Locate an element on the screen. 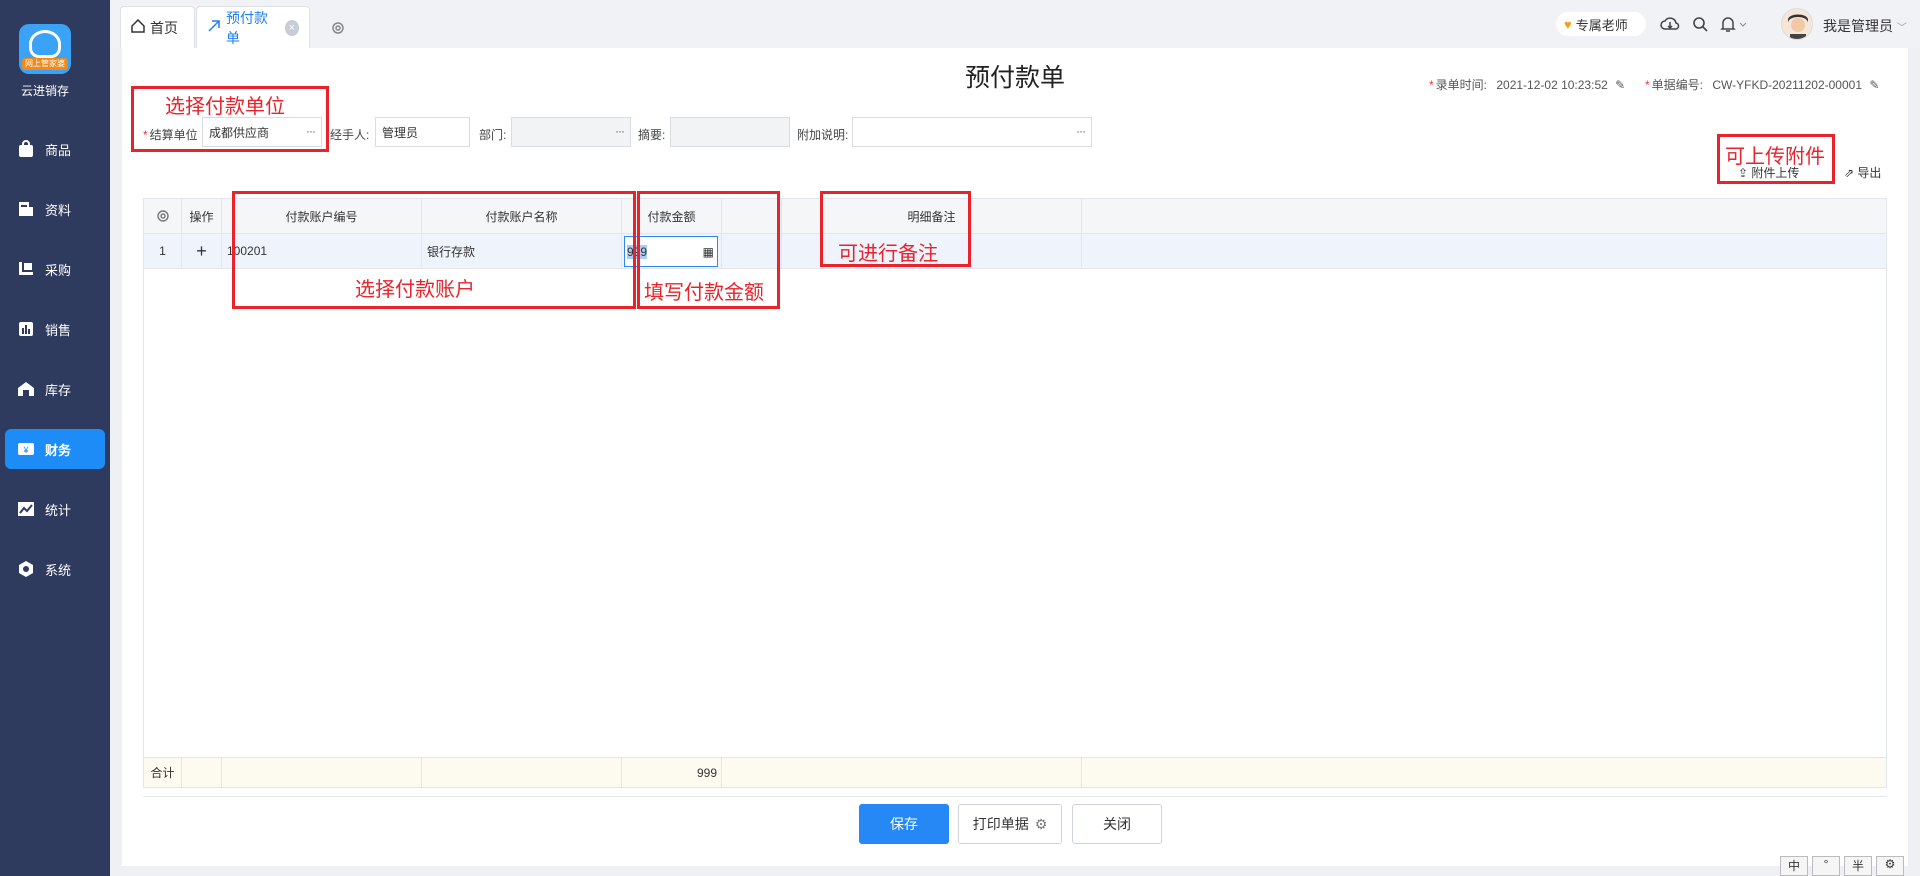  total-amount: 999 is located at coordinates (672, 772).